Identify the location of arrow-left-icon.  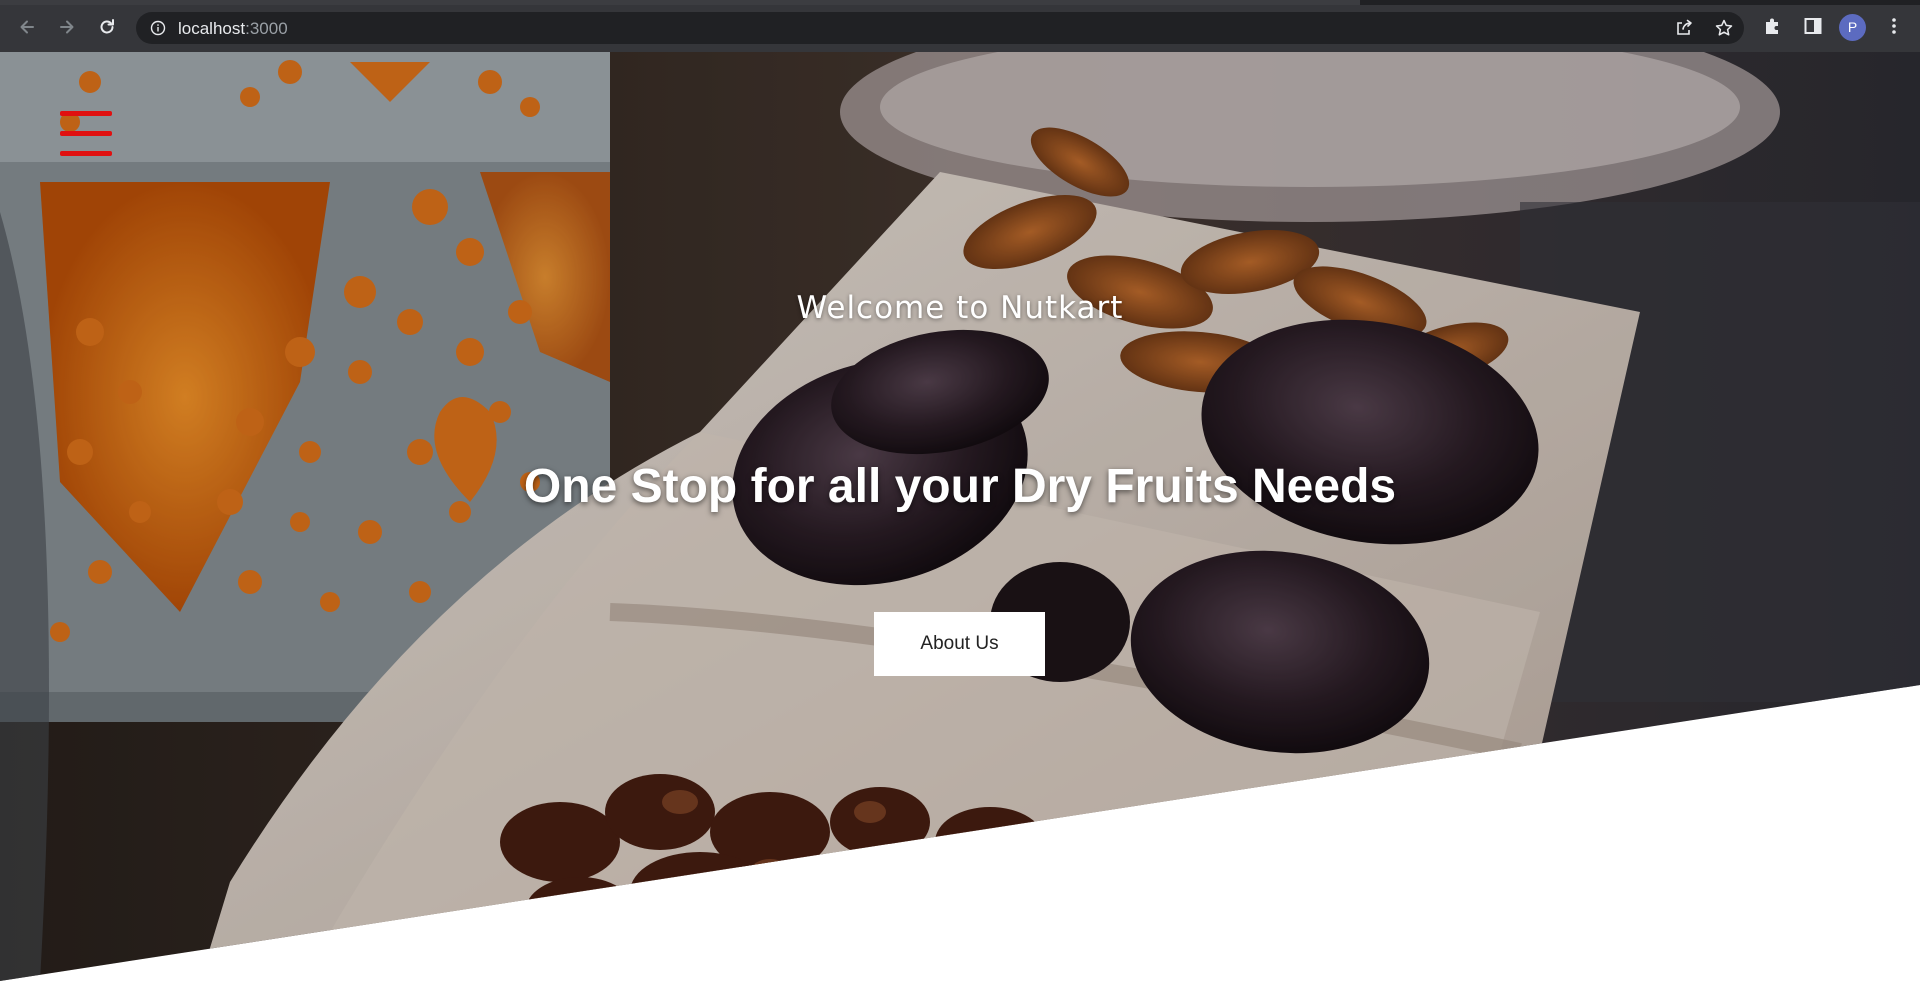
(27, 27).